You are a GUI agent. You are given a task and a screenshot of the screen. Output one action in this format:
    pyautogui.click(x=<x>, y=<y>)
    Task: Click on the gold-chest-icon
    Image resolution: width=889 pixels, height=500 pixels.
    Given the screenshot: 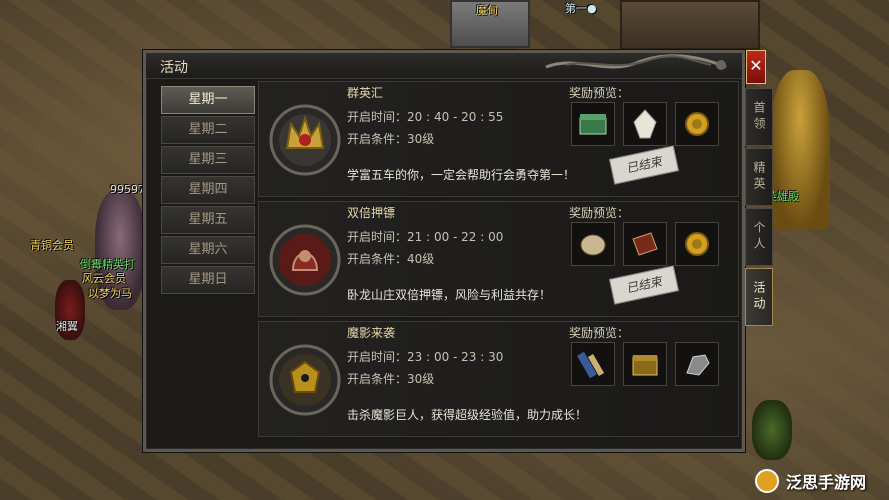 What is the action you would take?
    pyautogui.click(x=645, y=365)
    